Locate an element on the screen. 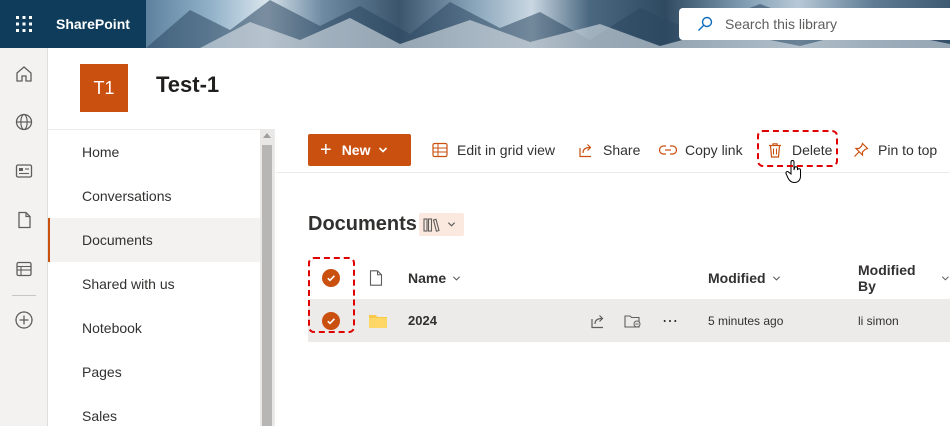  copy-link-button: Copy link is located at coordinates (701, 150).